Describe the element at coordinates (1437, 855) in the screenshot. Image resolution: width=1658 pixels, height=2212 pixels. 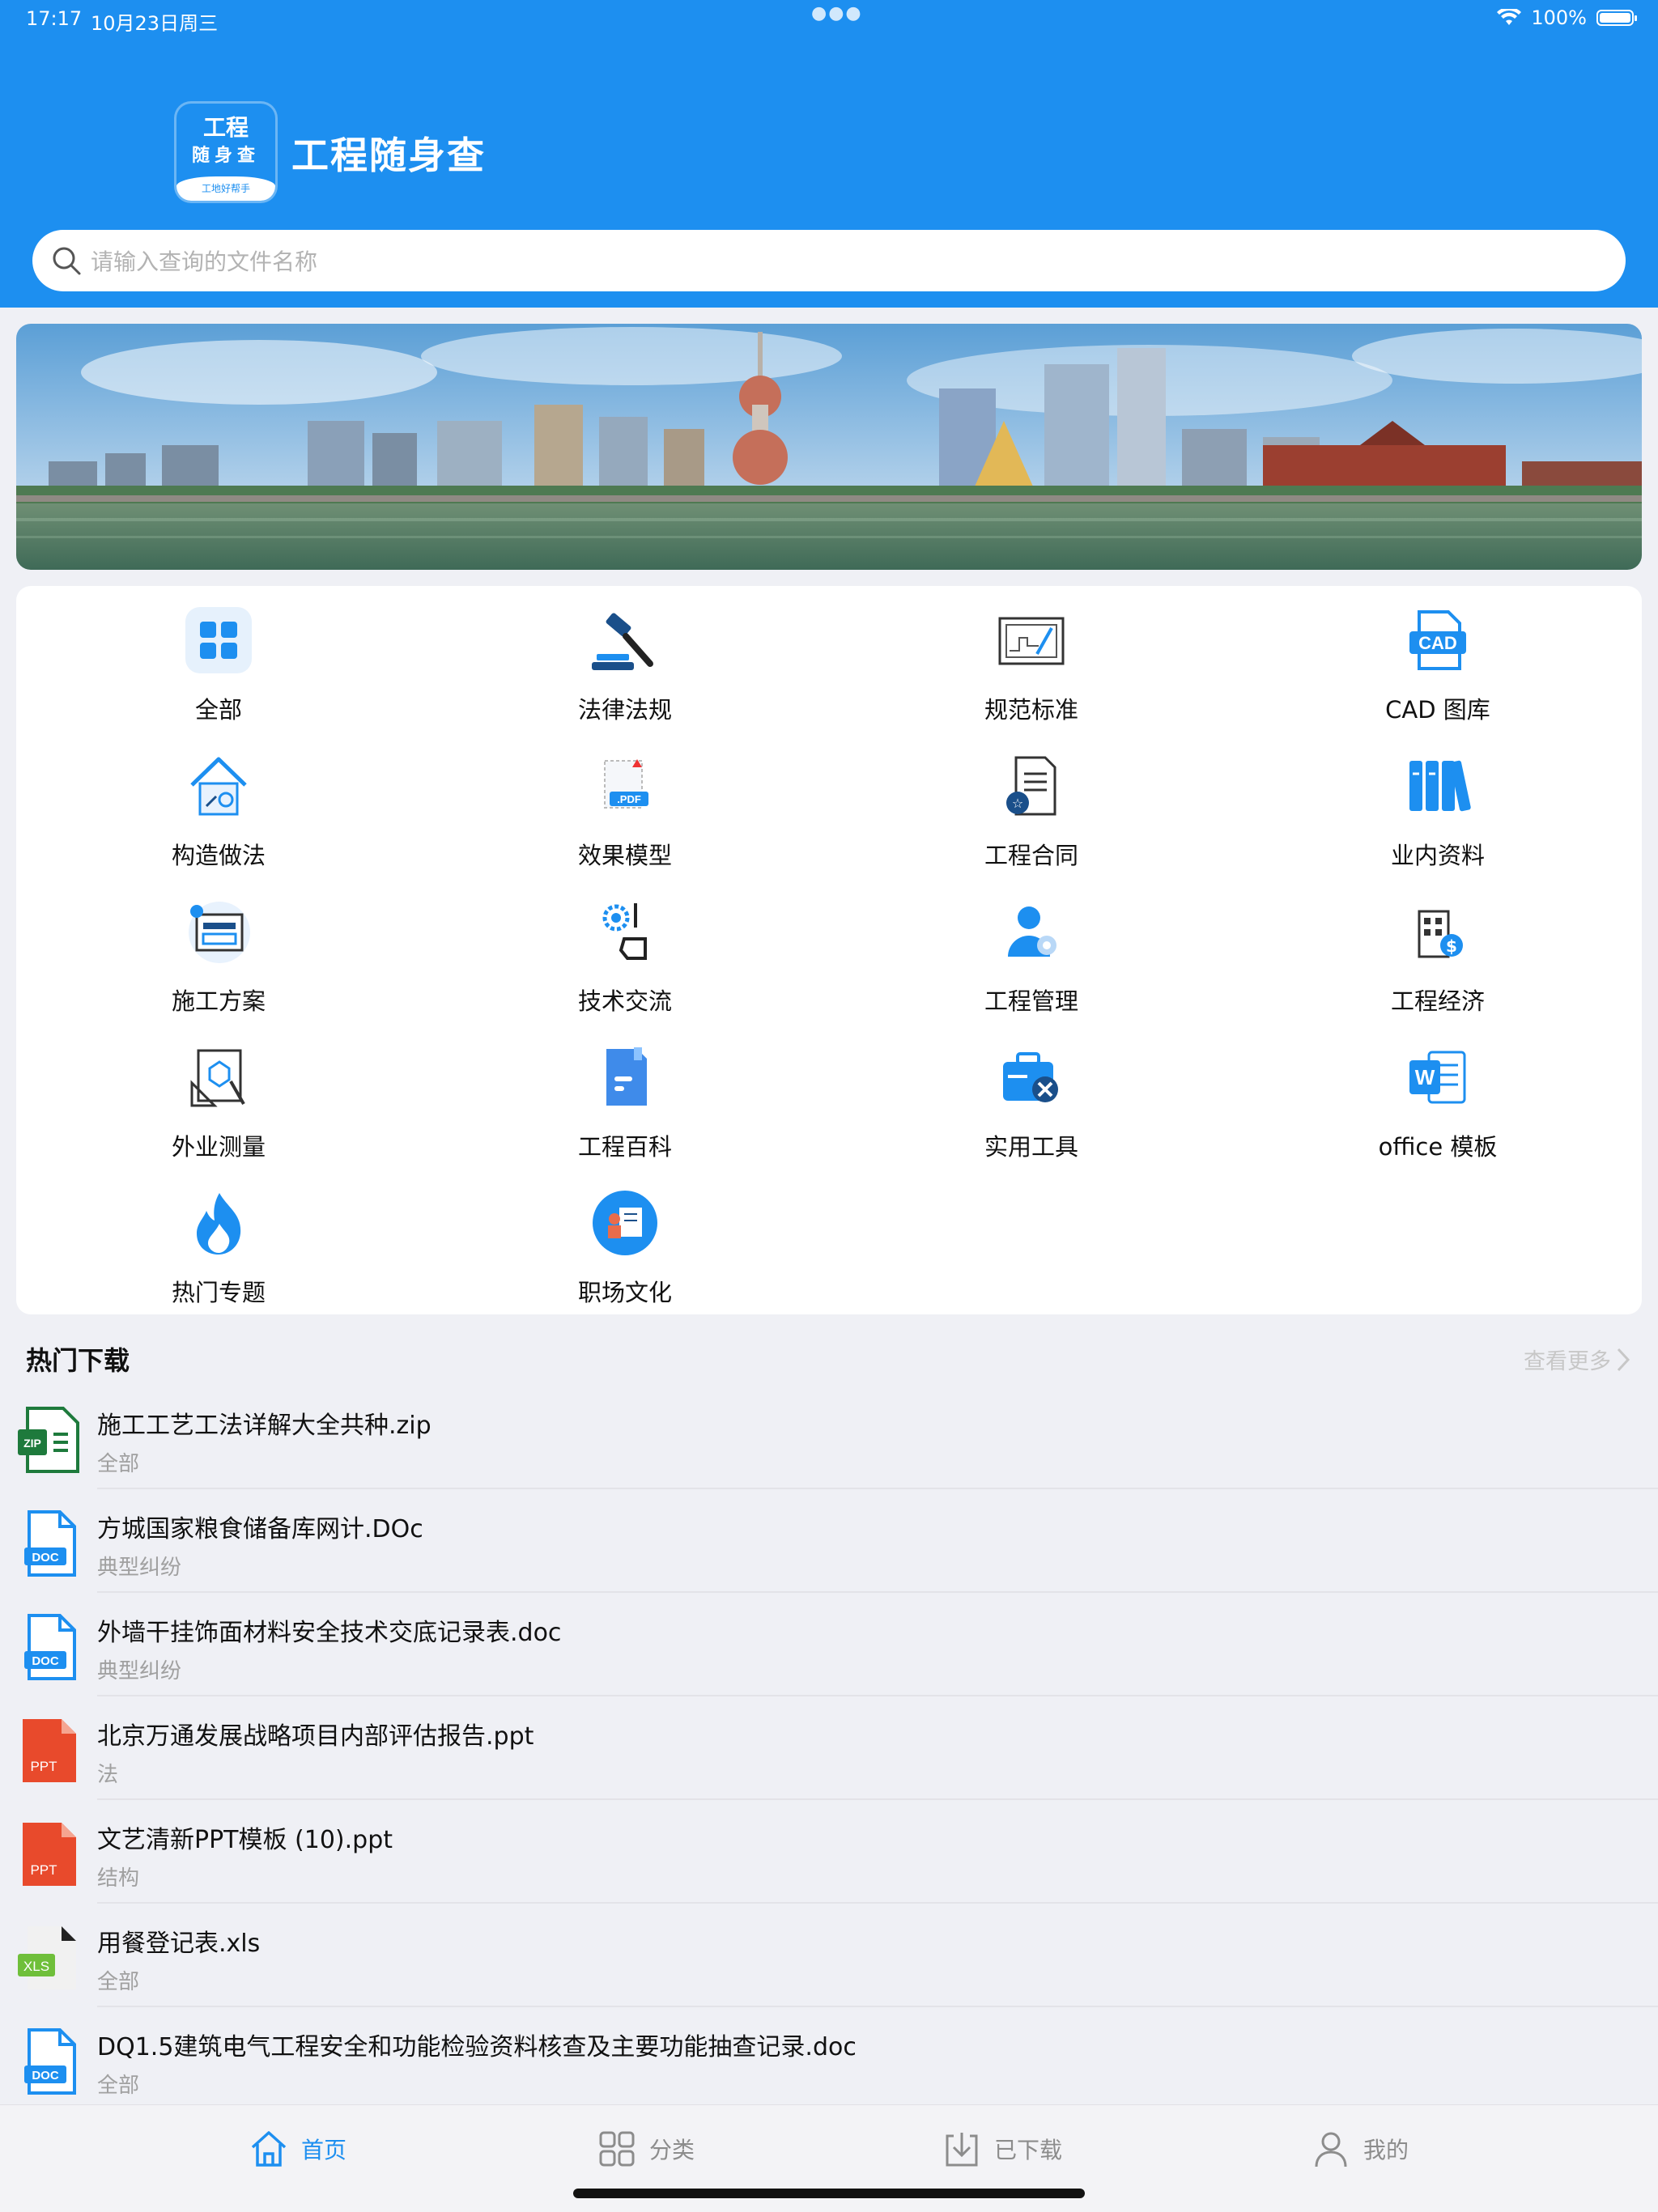
I see `category-label: 业内资料` at that location.